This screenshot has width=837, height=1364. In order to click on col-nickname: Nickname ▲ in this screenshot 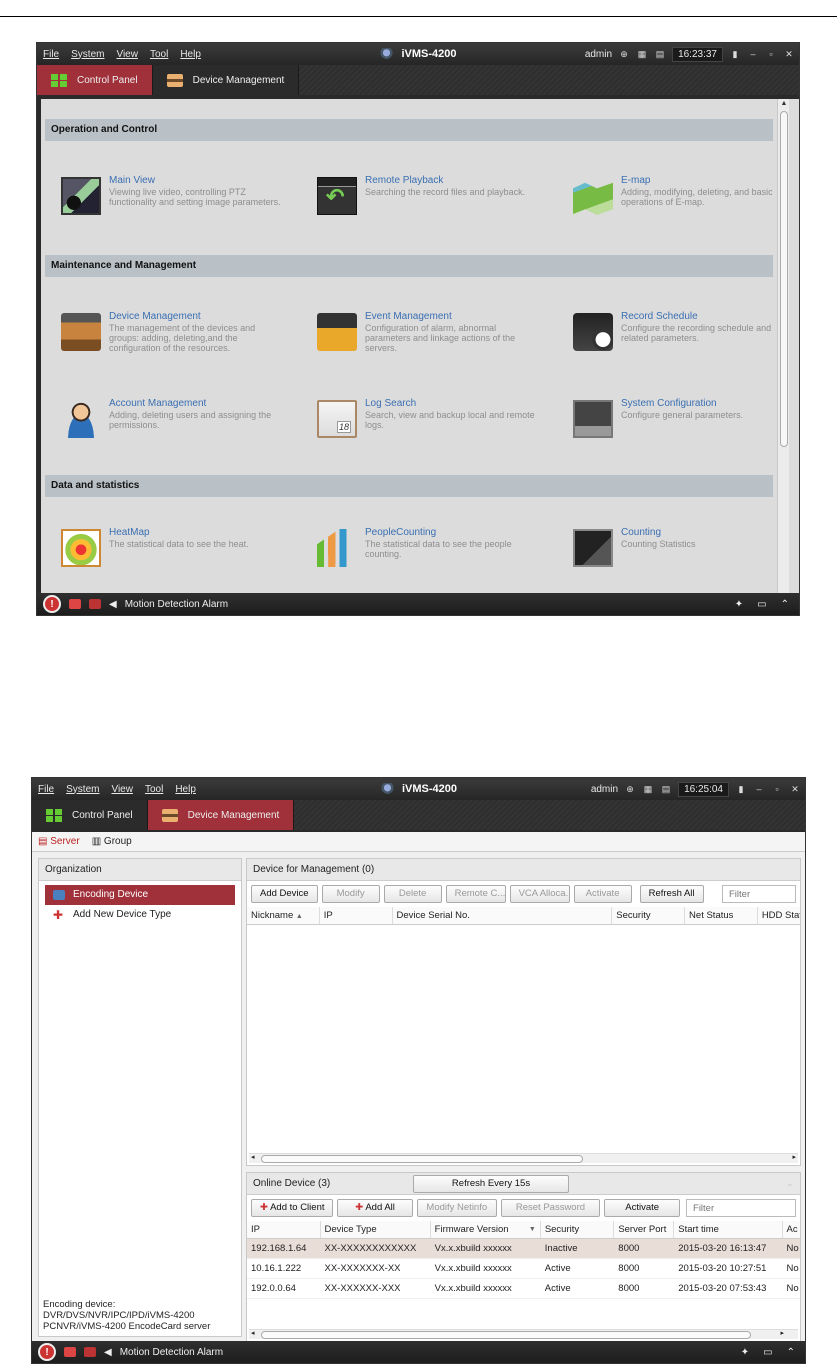, I will do `click(283, 915)`.